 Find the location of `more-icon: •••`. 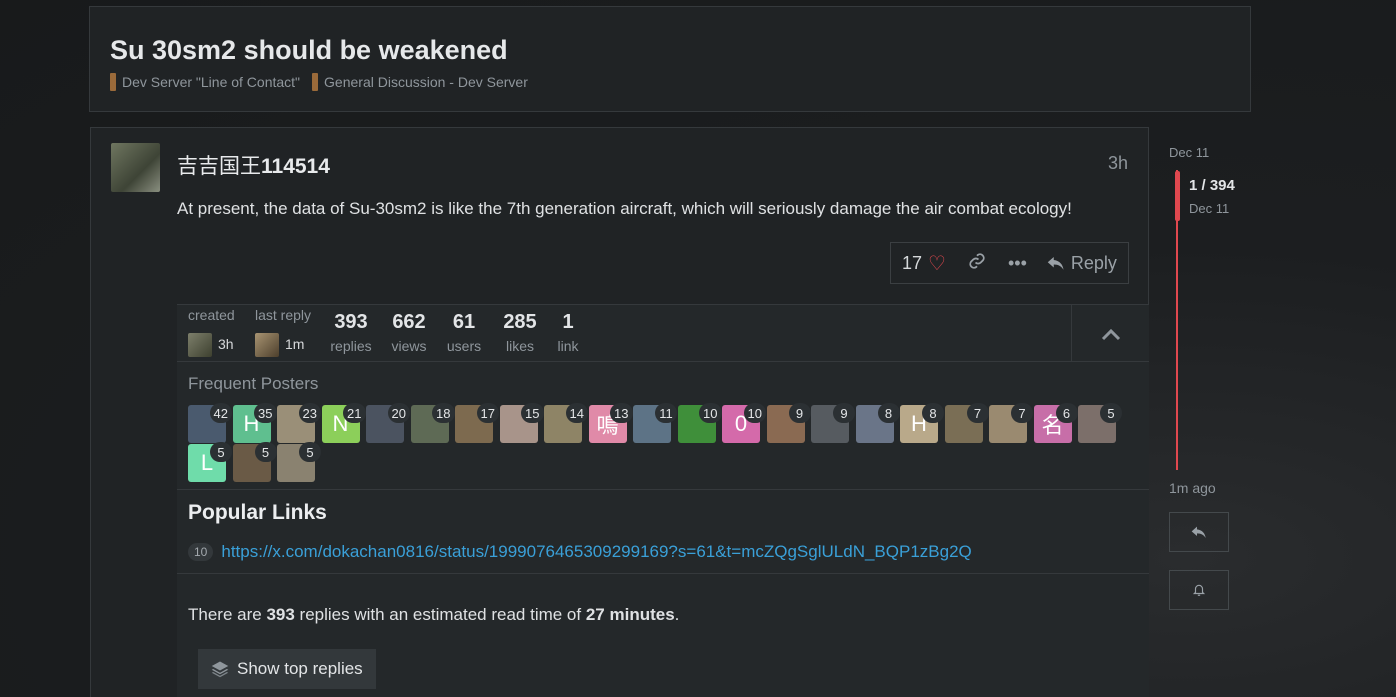

more-icon: ••• is located at coordinates (1017, 263).